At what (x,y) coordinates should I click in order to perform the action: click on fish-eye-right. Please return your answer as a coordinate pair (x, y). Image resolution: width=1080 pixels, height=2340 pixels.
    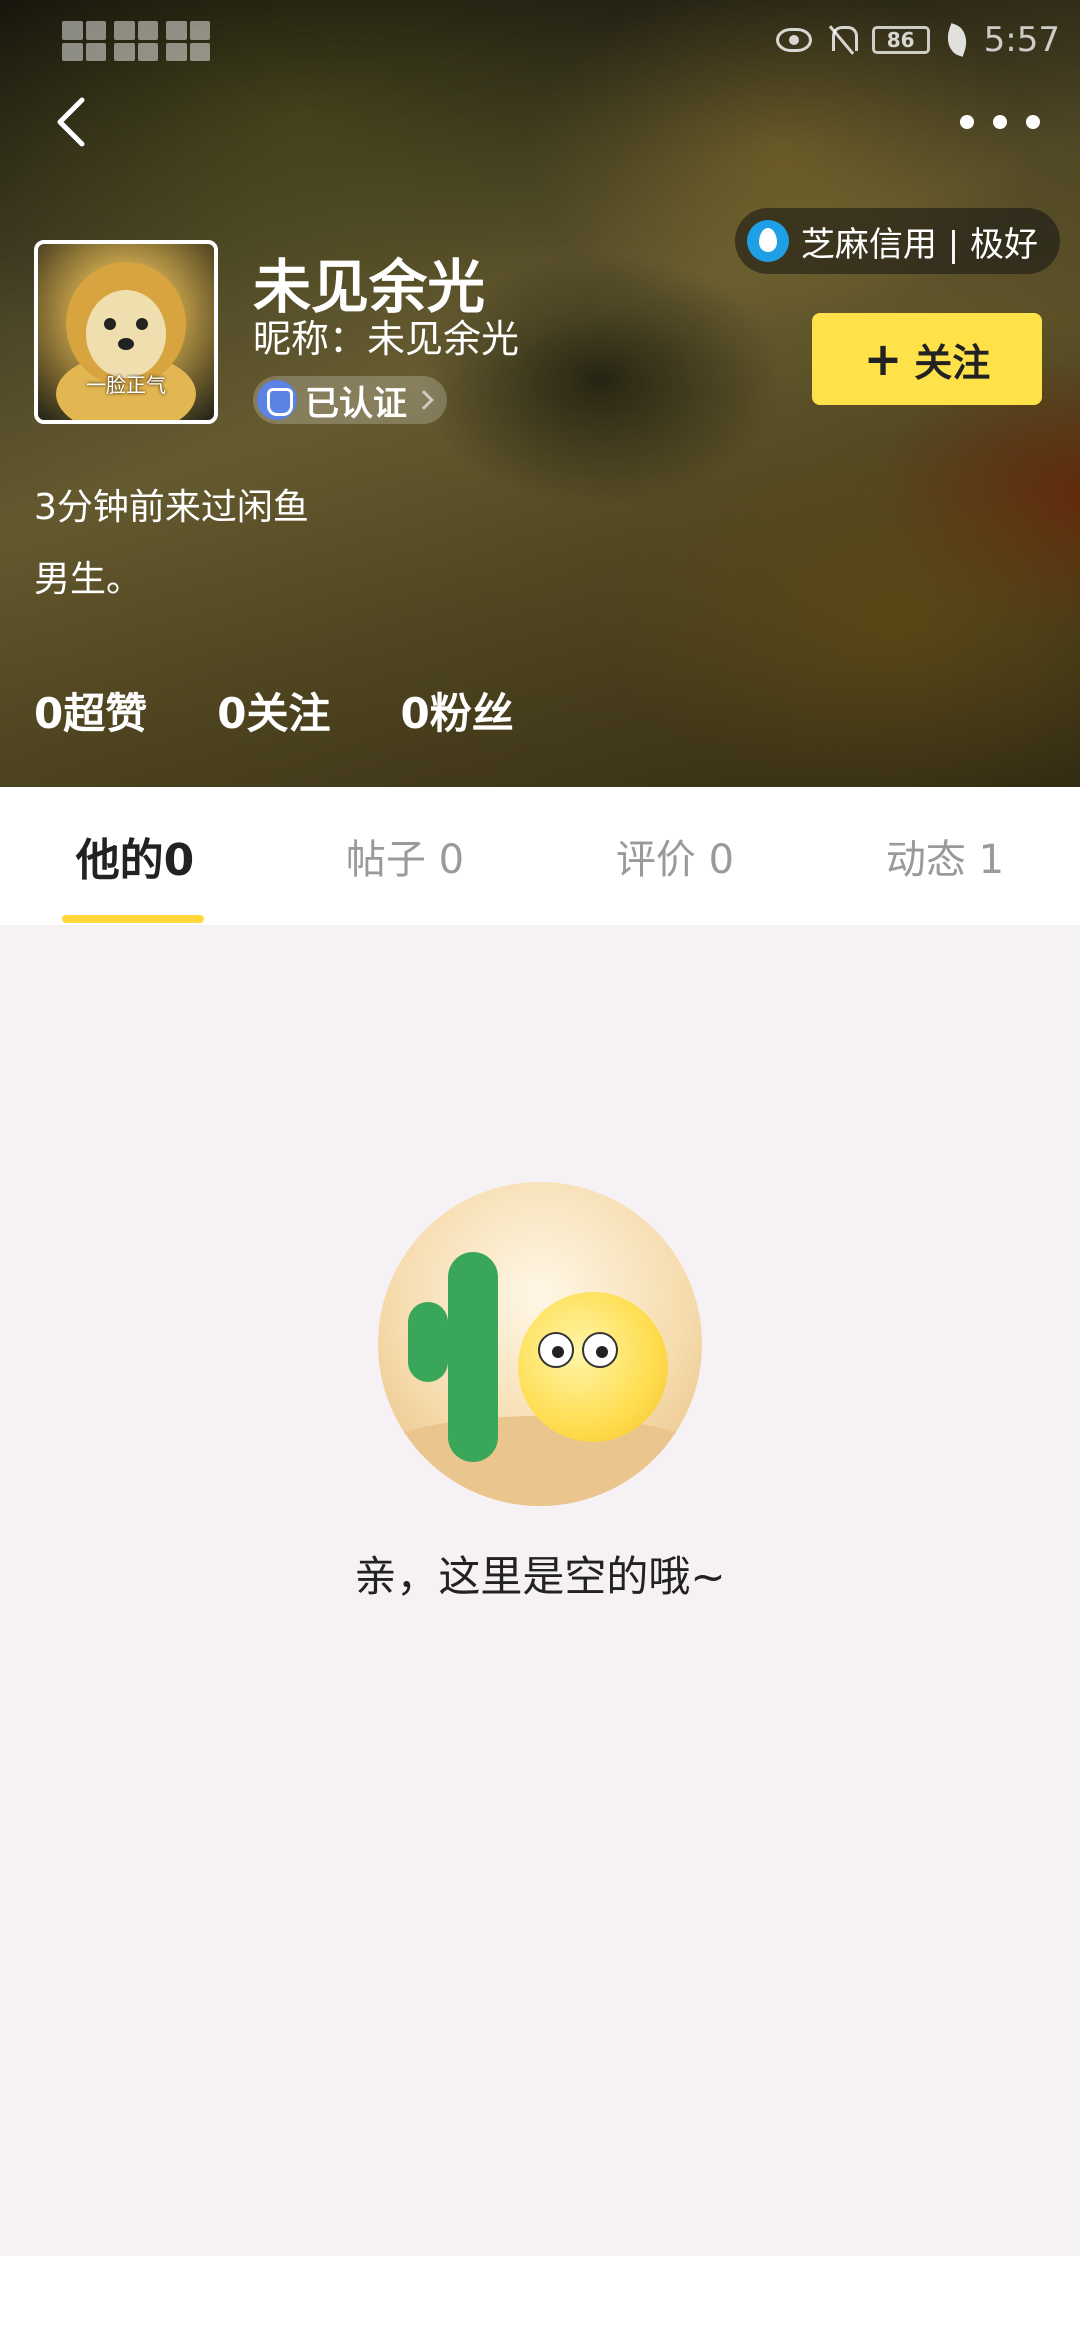
    Looking at the image, I should click on (600, 1350).